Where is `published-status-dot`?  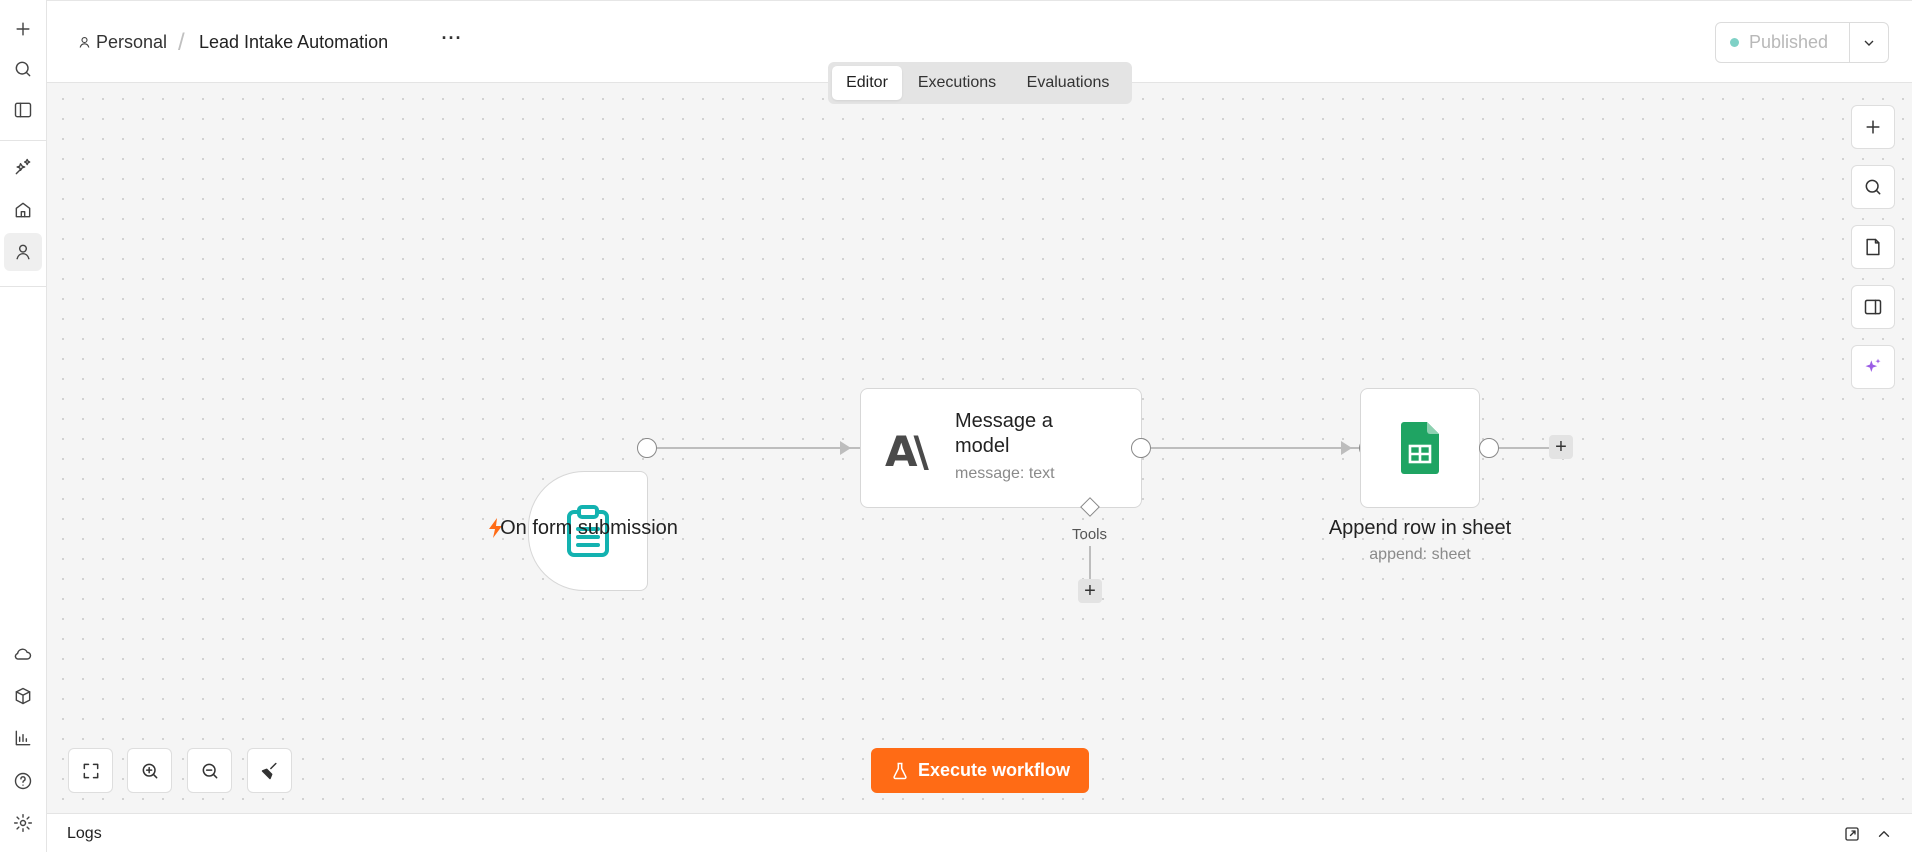
published-status-dot is located at coordinates (1734, 42).